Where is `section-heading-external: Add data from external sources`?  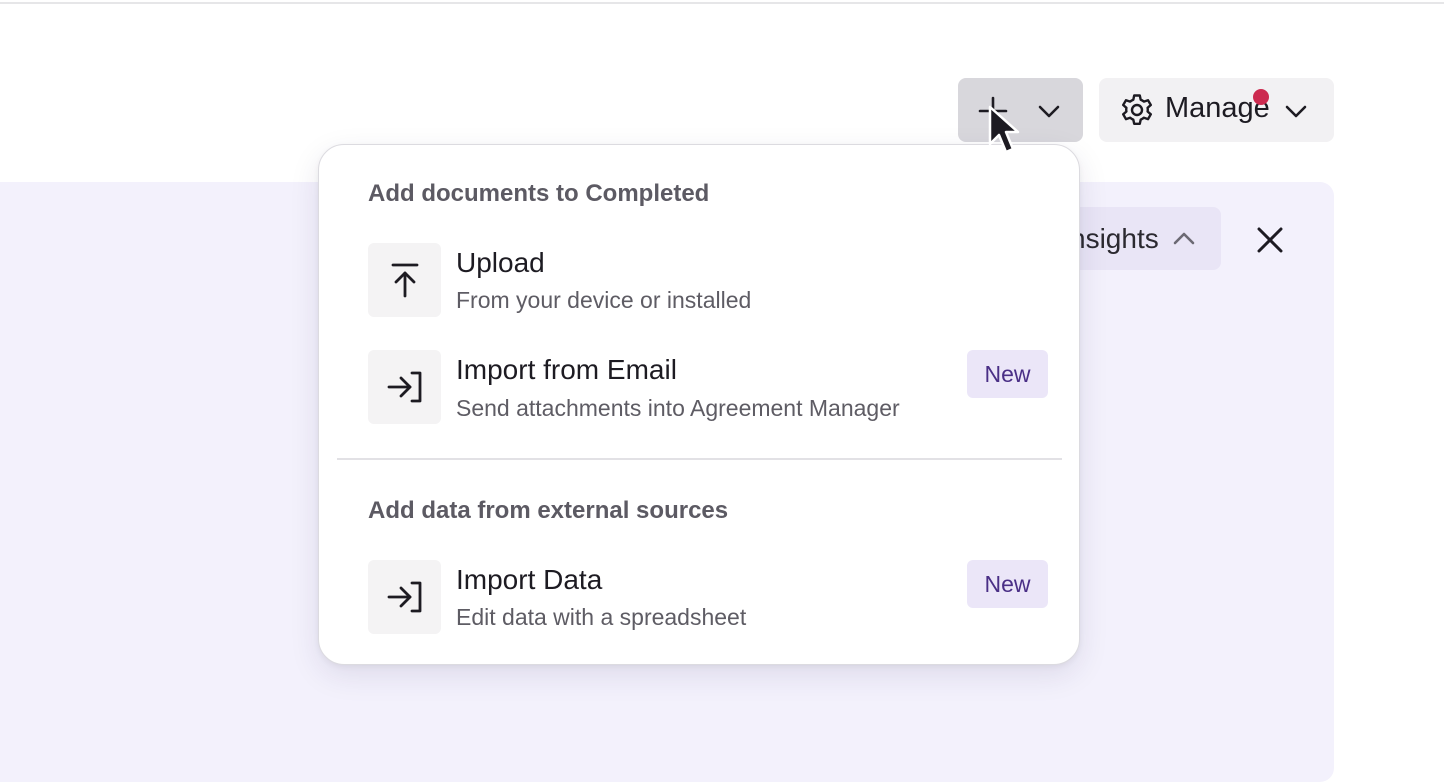
section-heading-external: Add data from external sources is located at coordinates (548, 510).